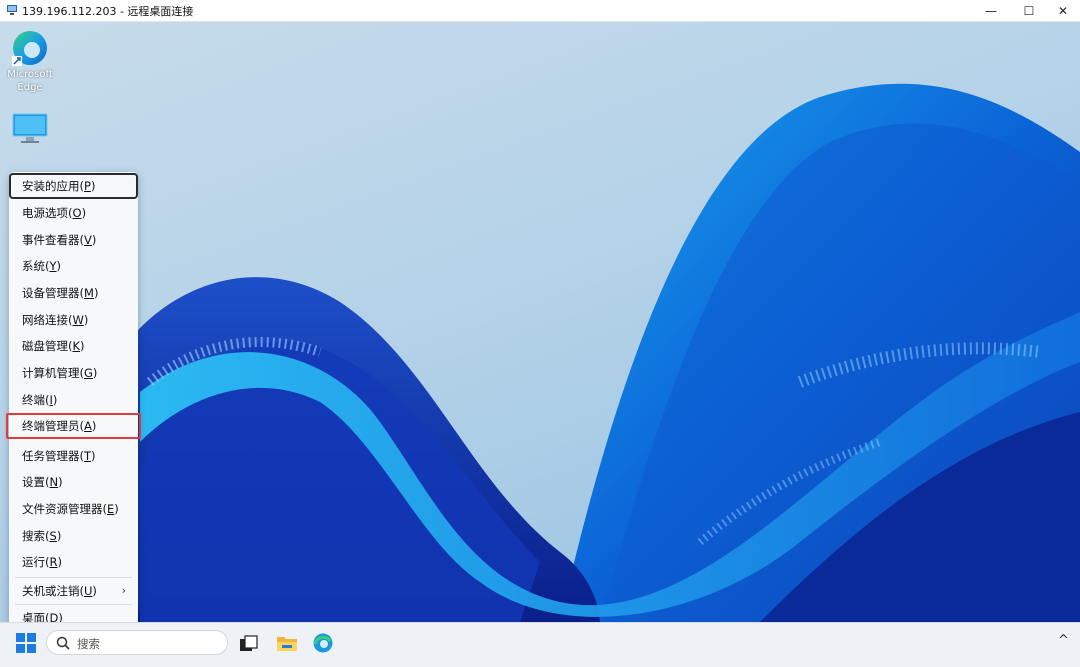  Describe the element at coordinates (73, 320) in the screenshot. I see `menu-item-network-connections: 网络连接(W)` at that location.